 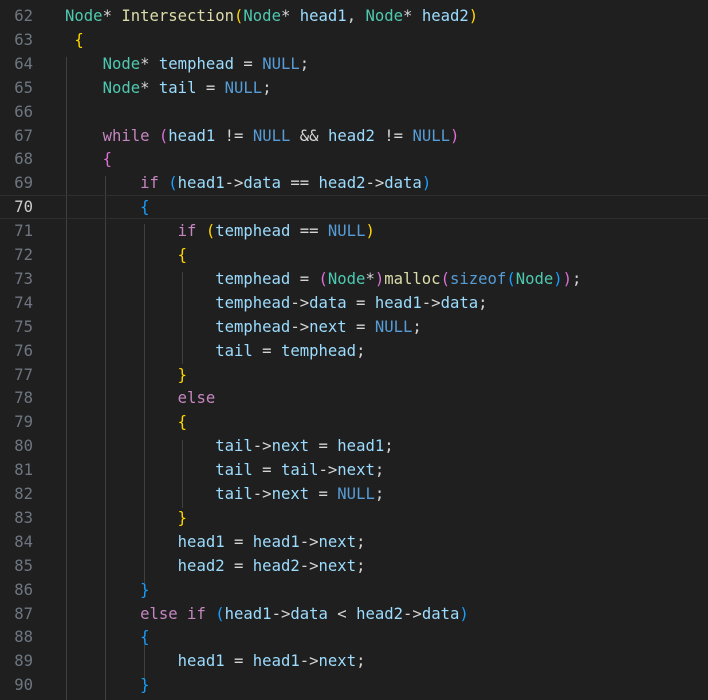 I want to click on code-line: 76 tail = temphead;, so click(x=354, y=351).